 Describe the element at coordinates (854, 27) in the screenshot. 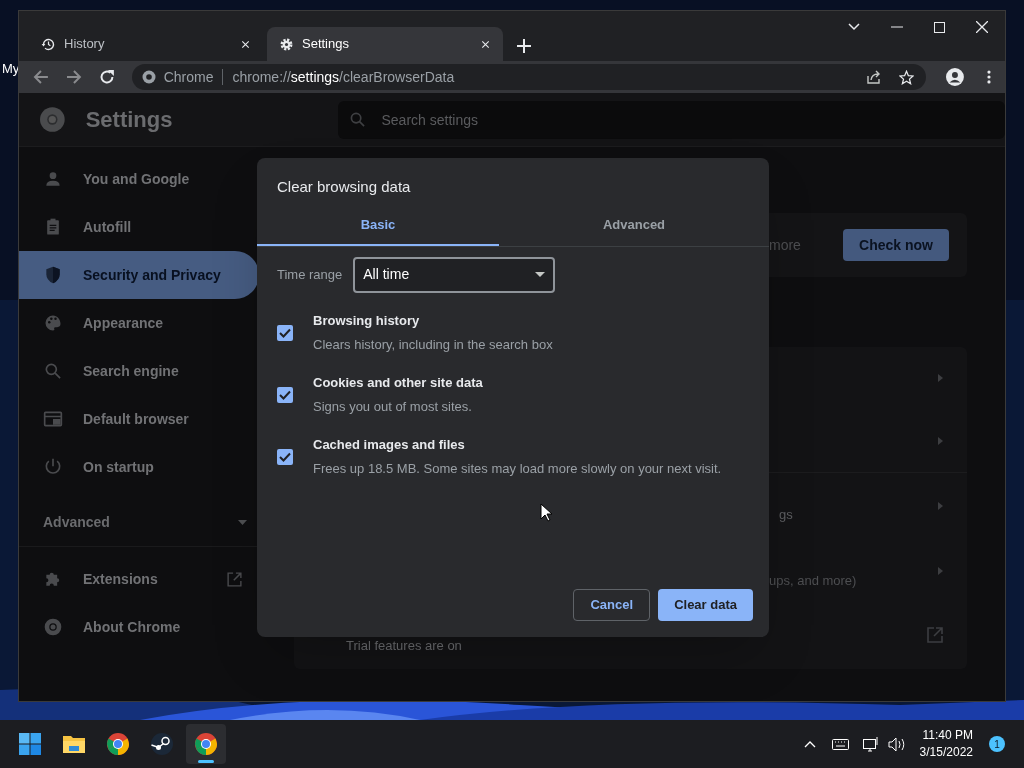

I see `chevron-down-icon` at that location.